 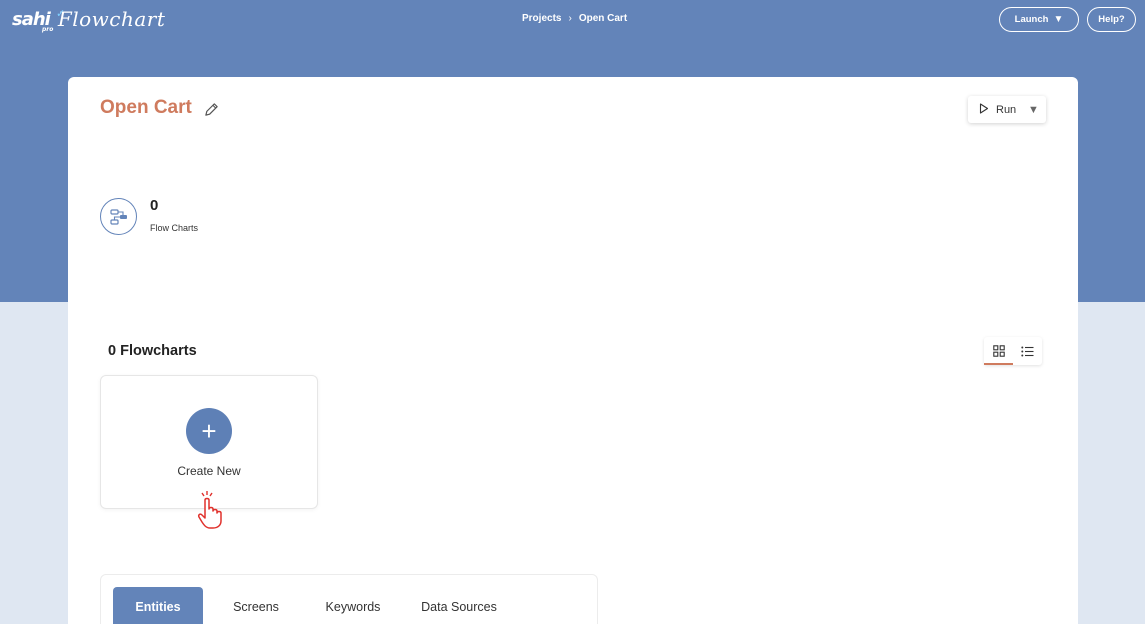 I want to click on tab-screens: Screens, so click(x=256, y=605).